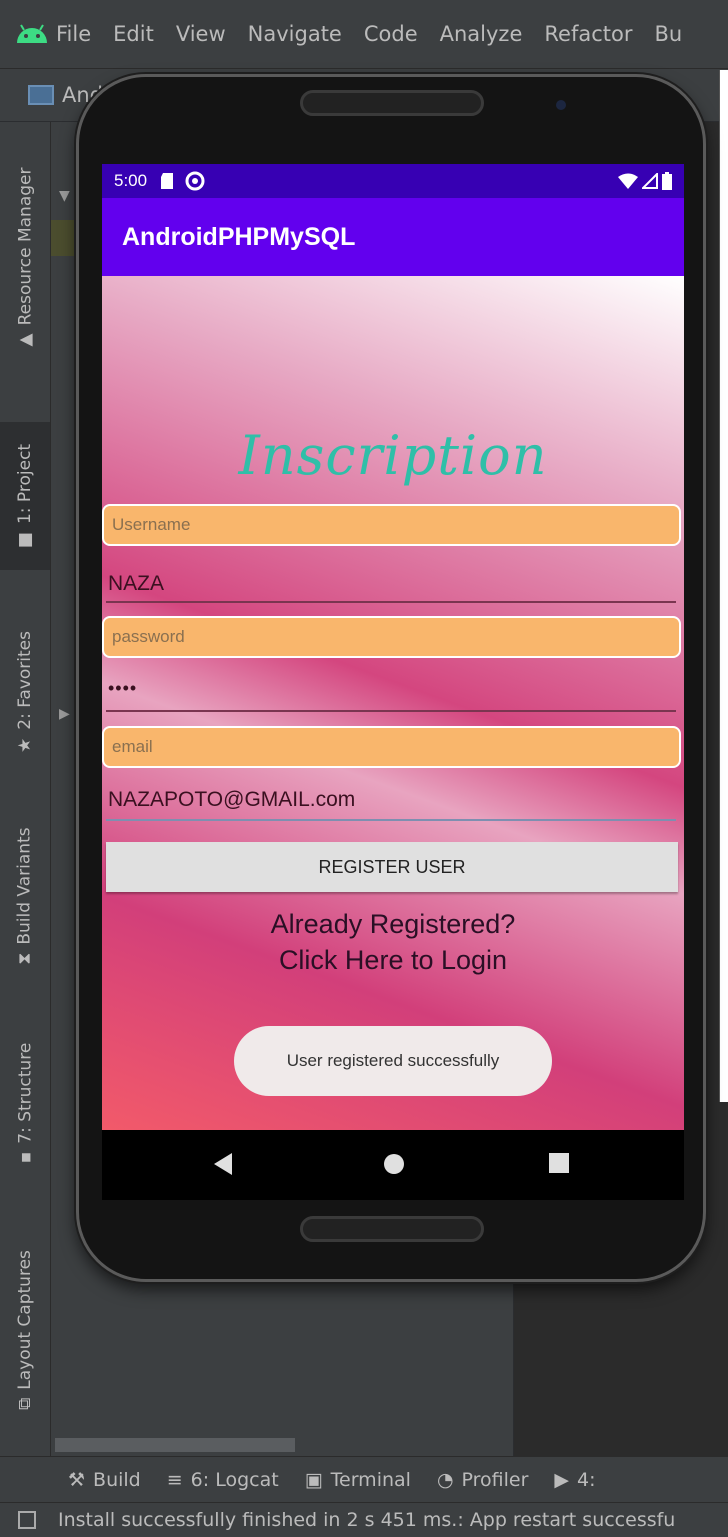 This screenshot has height=1537, width=728. Describe the element at coordinates (201, 34) in the screenshot. I see `menu-view: View` at that location.